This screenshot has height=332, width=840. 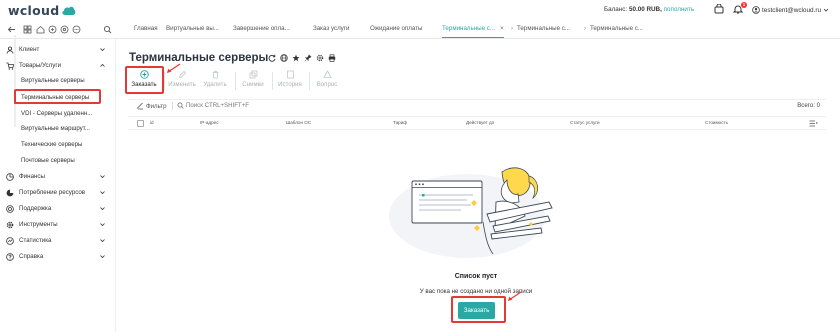 I want to click on sidebar-item-finance: Финансы, so click(x=58, y=177).